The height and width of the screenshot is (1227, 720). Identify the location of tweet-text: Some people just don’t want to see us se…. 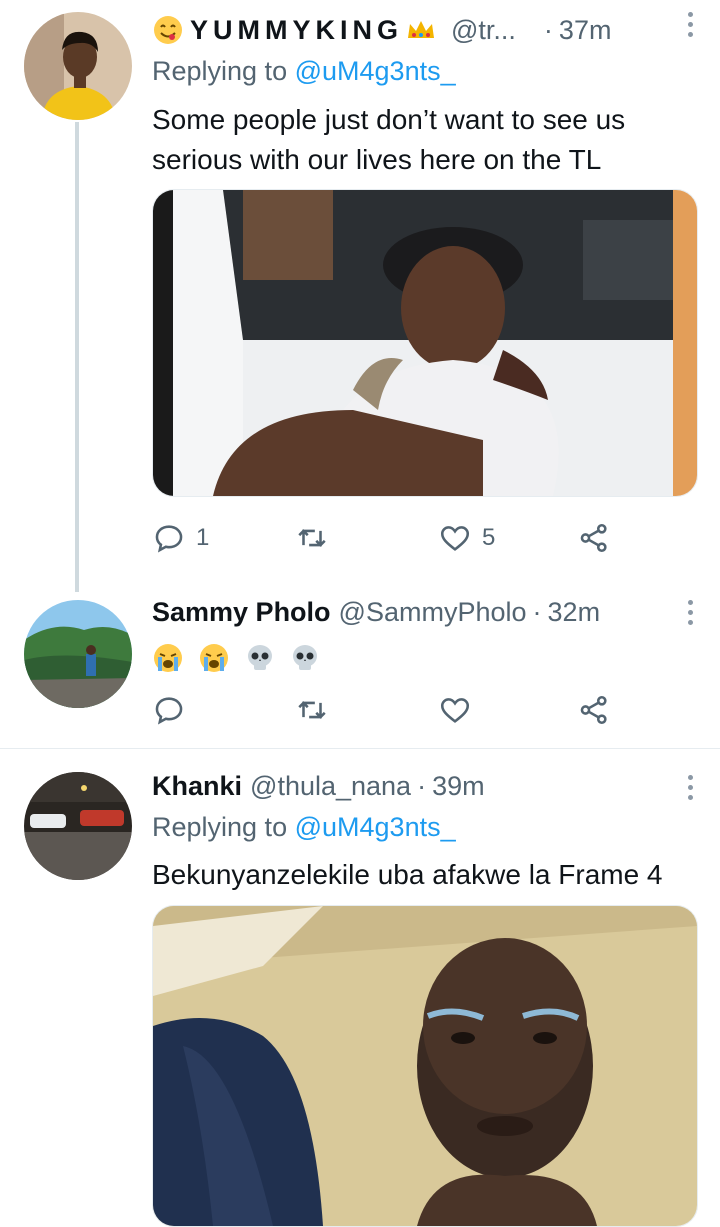
(389, 139).